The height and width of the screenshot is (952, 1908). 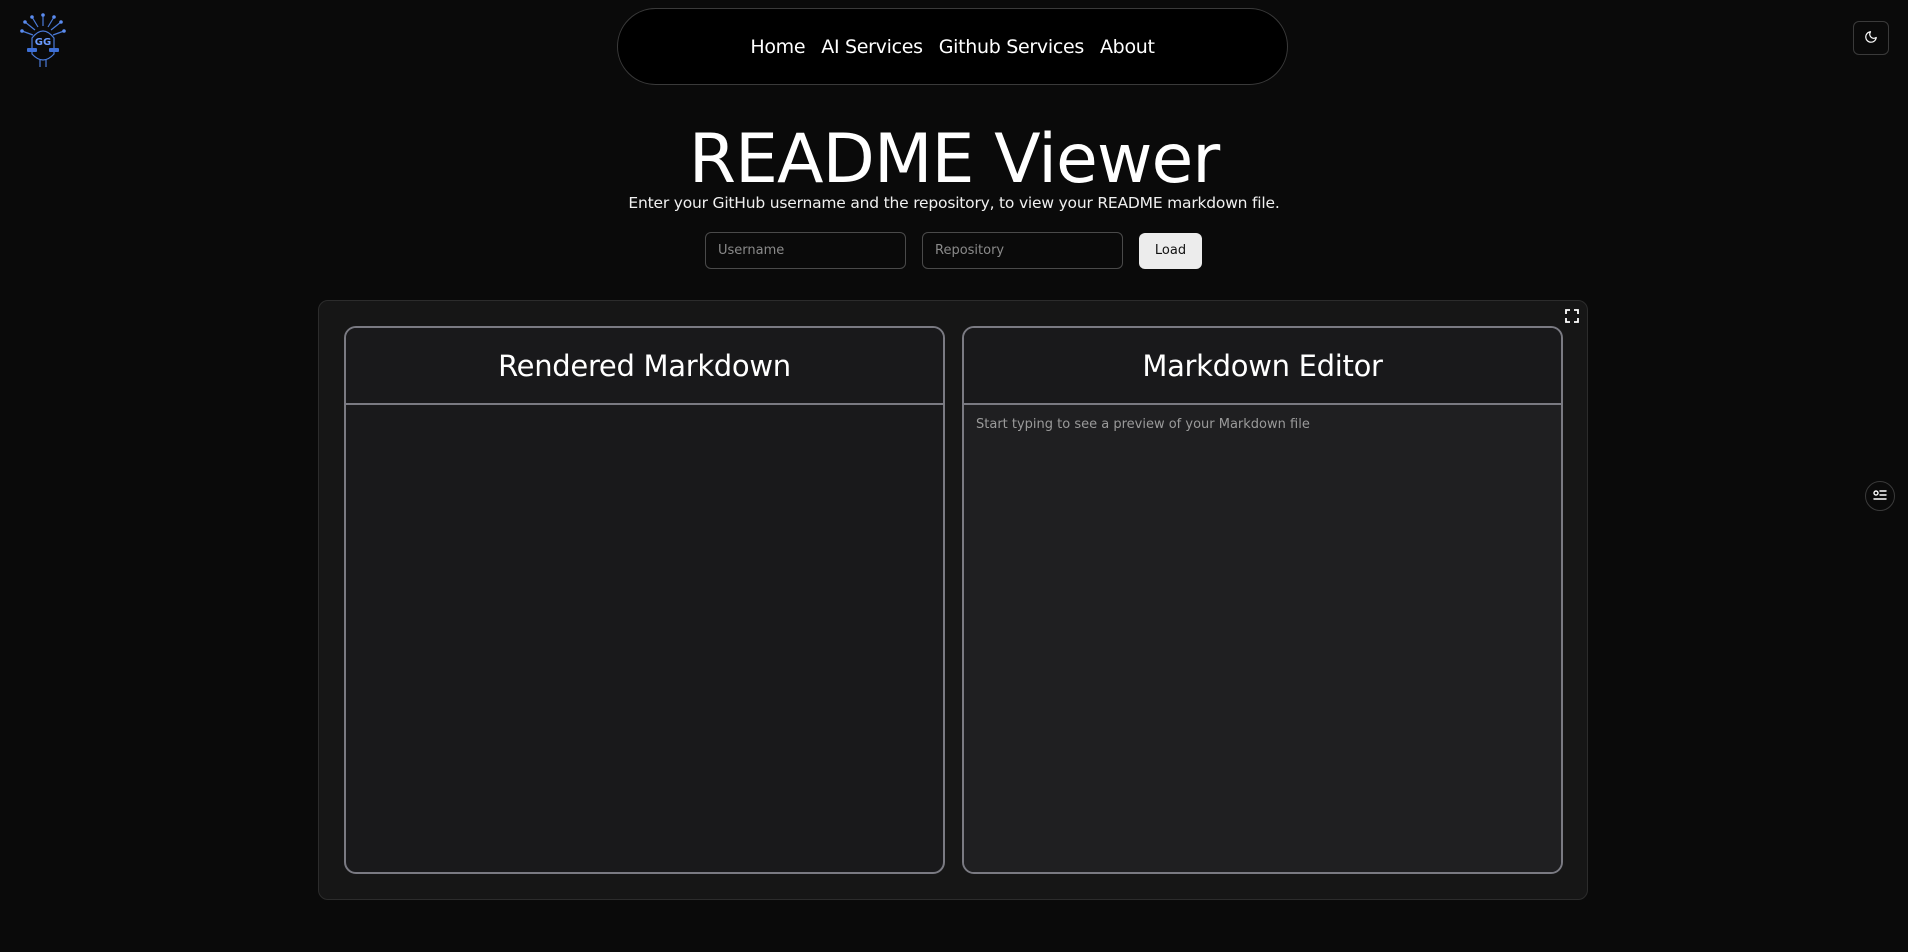 I want to click on nav-link-about: About, so click(x=1127, y=47).